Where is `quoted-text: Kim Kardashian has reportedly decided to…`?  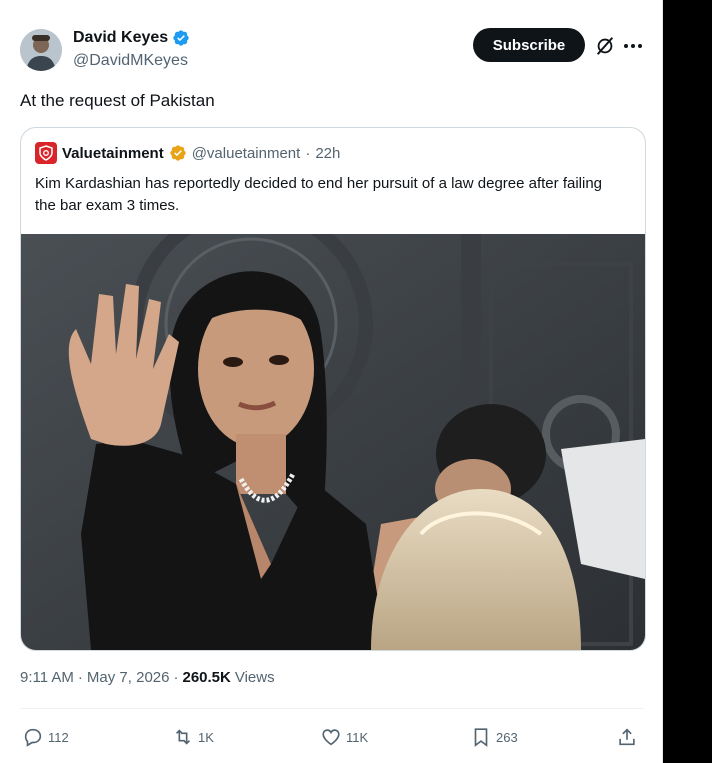 quoted-text: Kim Kardashian has reportedly decided to… is located at coordinates (319, 194).